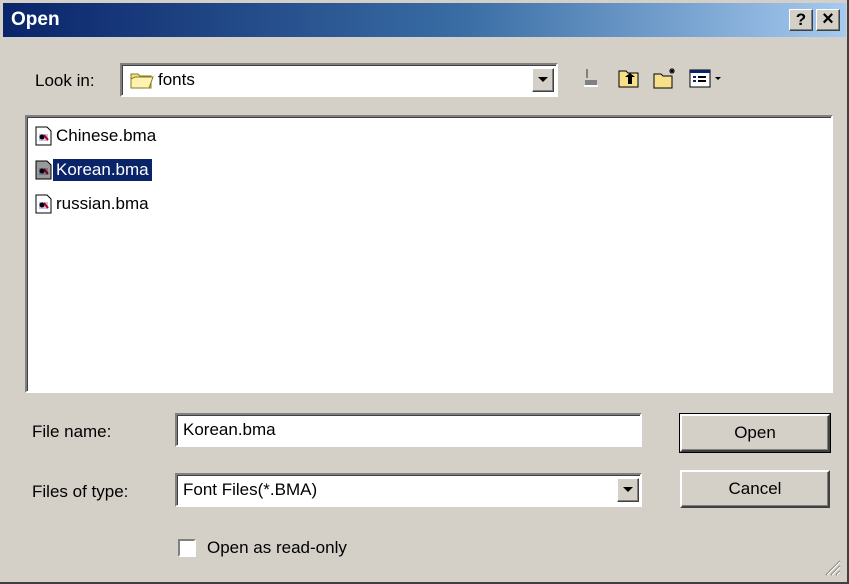 The image size is (849, 584). What do you see at coordinates (424, 20) in the screenshot?
I see `title-bar: Open ? ×` at bounding box center [424, 20].